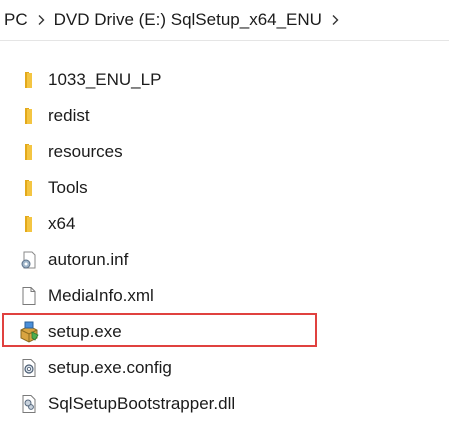 Image resolution: width=449 pixels, height=431 pixels. What do you see at coordinates (105, 79) in the screenshot?
I see `file-name: 1033_ENU_LP` at bounding box center [105, 79].